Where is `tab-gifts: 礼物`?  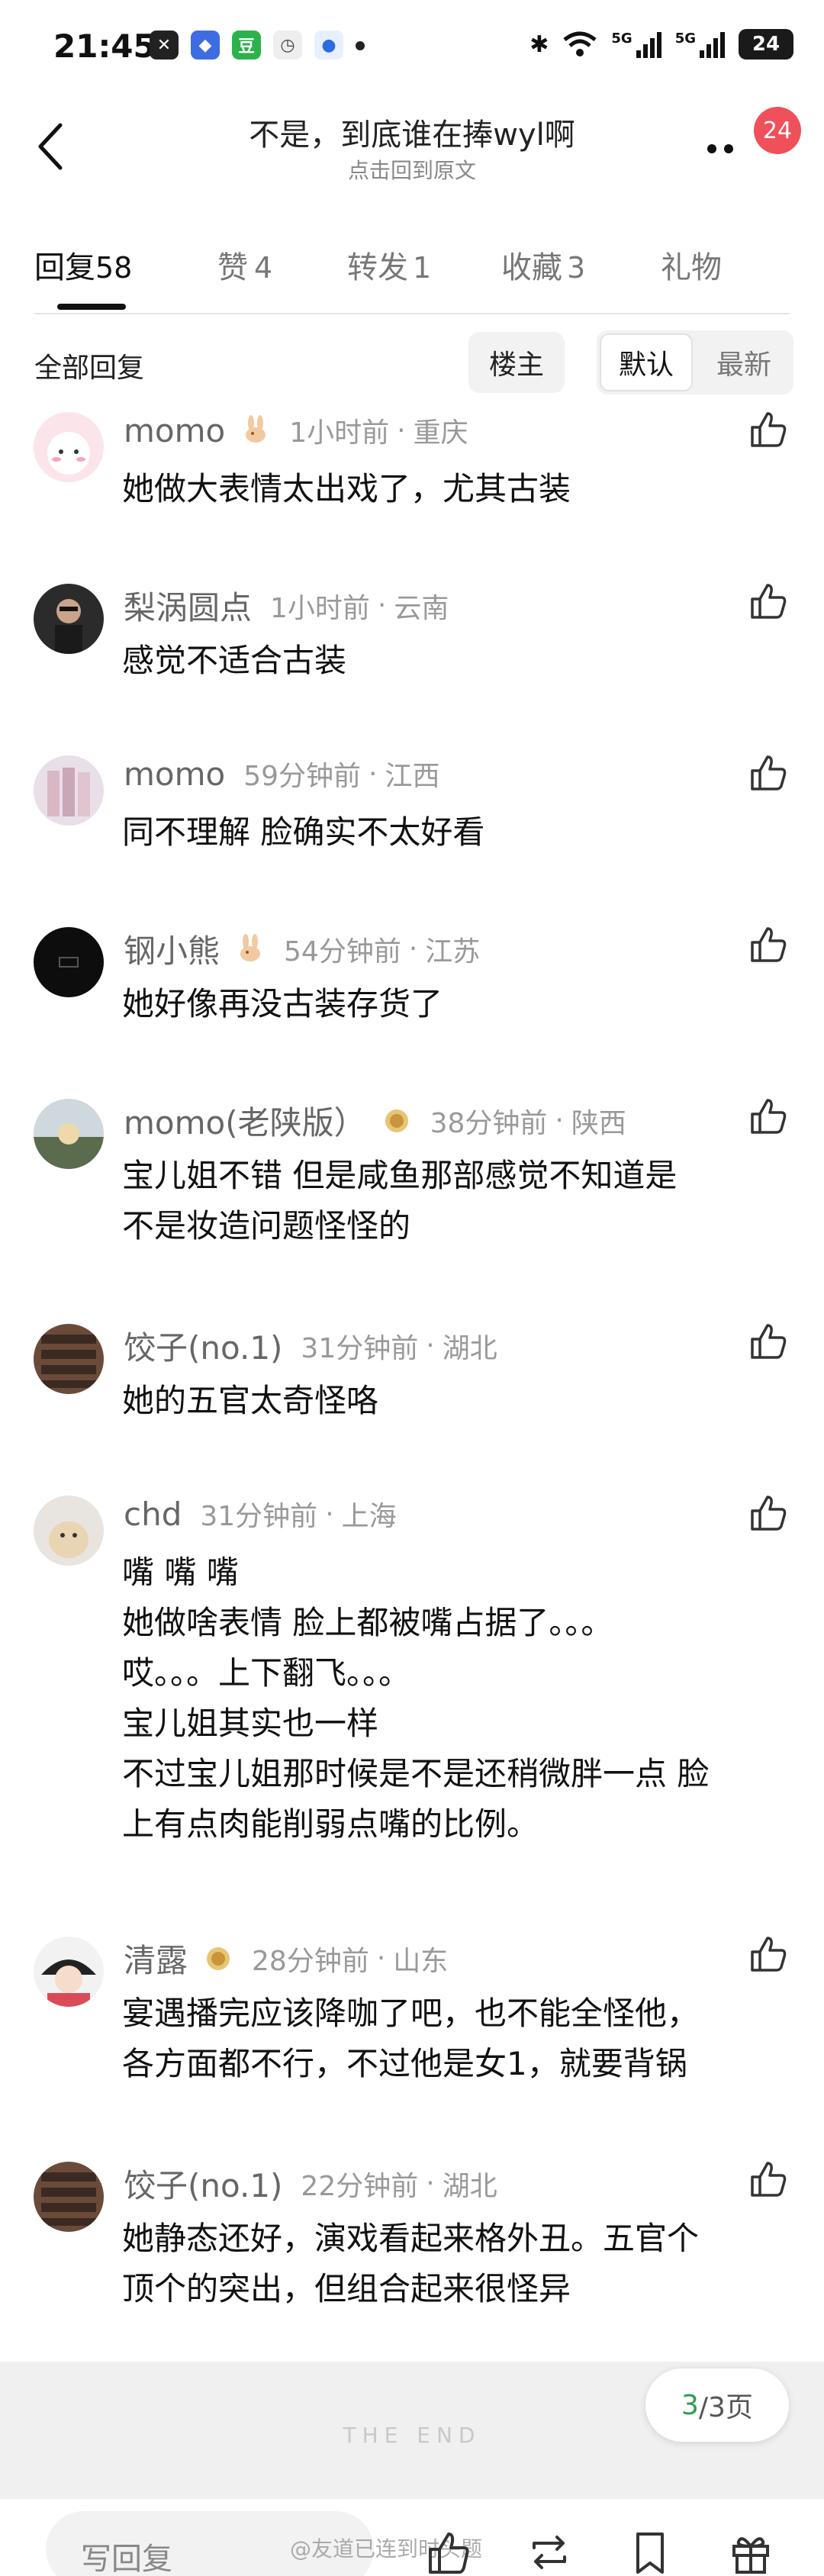
tab-gifts: 礼物 is located at coordinates (691, 265).